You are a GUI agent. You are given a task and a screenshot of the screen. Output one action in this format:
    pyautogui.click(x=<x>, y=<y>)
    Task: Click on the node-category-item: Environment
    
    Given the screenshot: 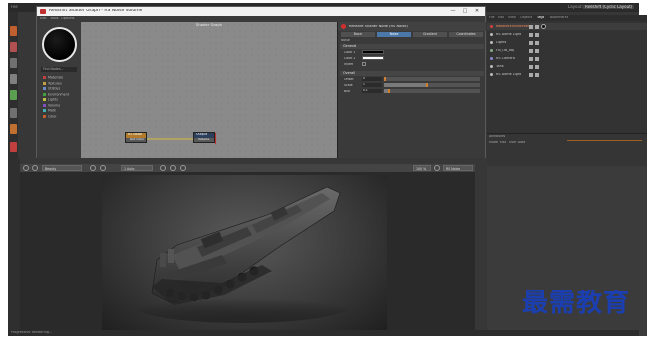 What is the action you would take?
    pyautogui.click(x=56, y=94)
    